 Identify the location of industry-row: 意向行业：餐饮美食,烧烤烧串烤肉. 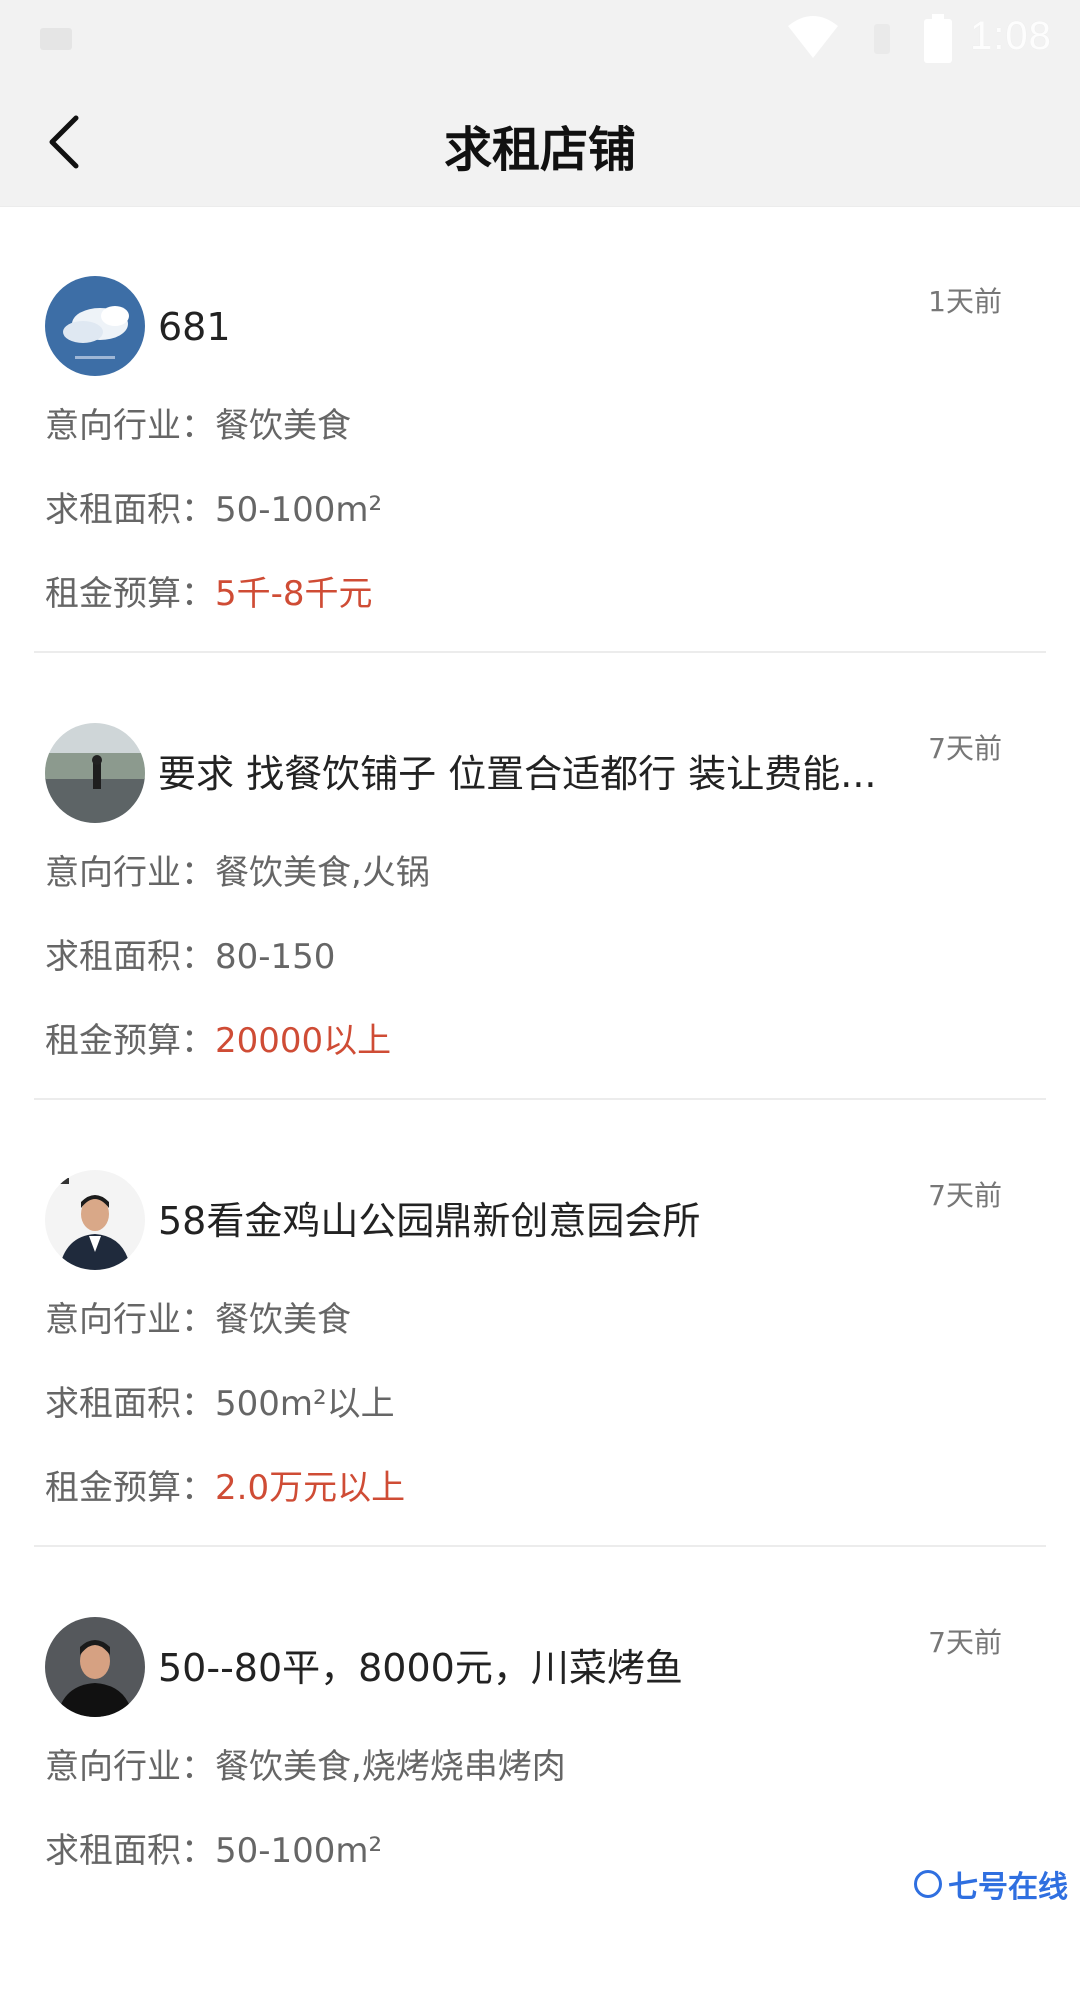
(305, 1767).